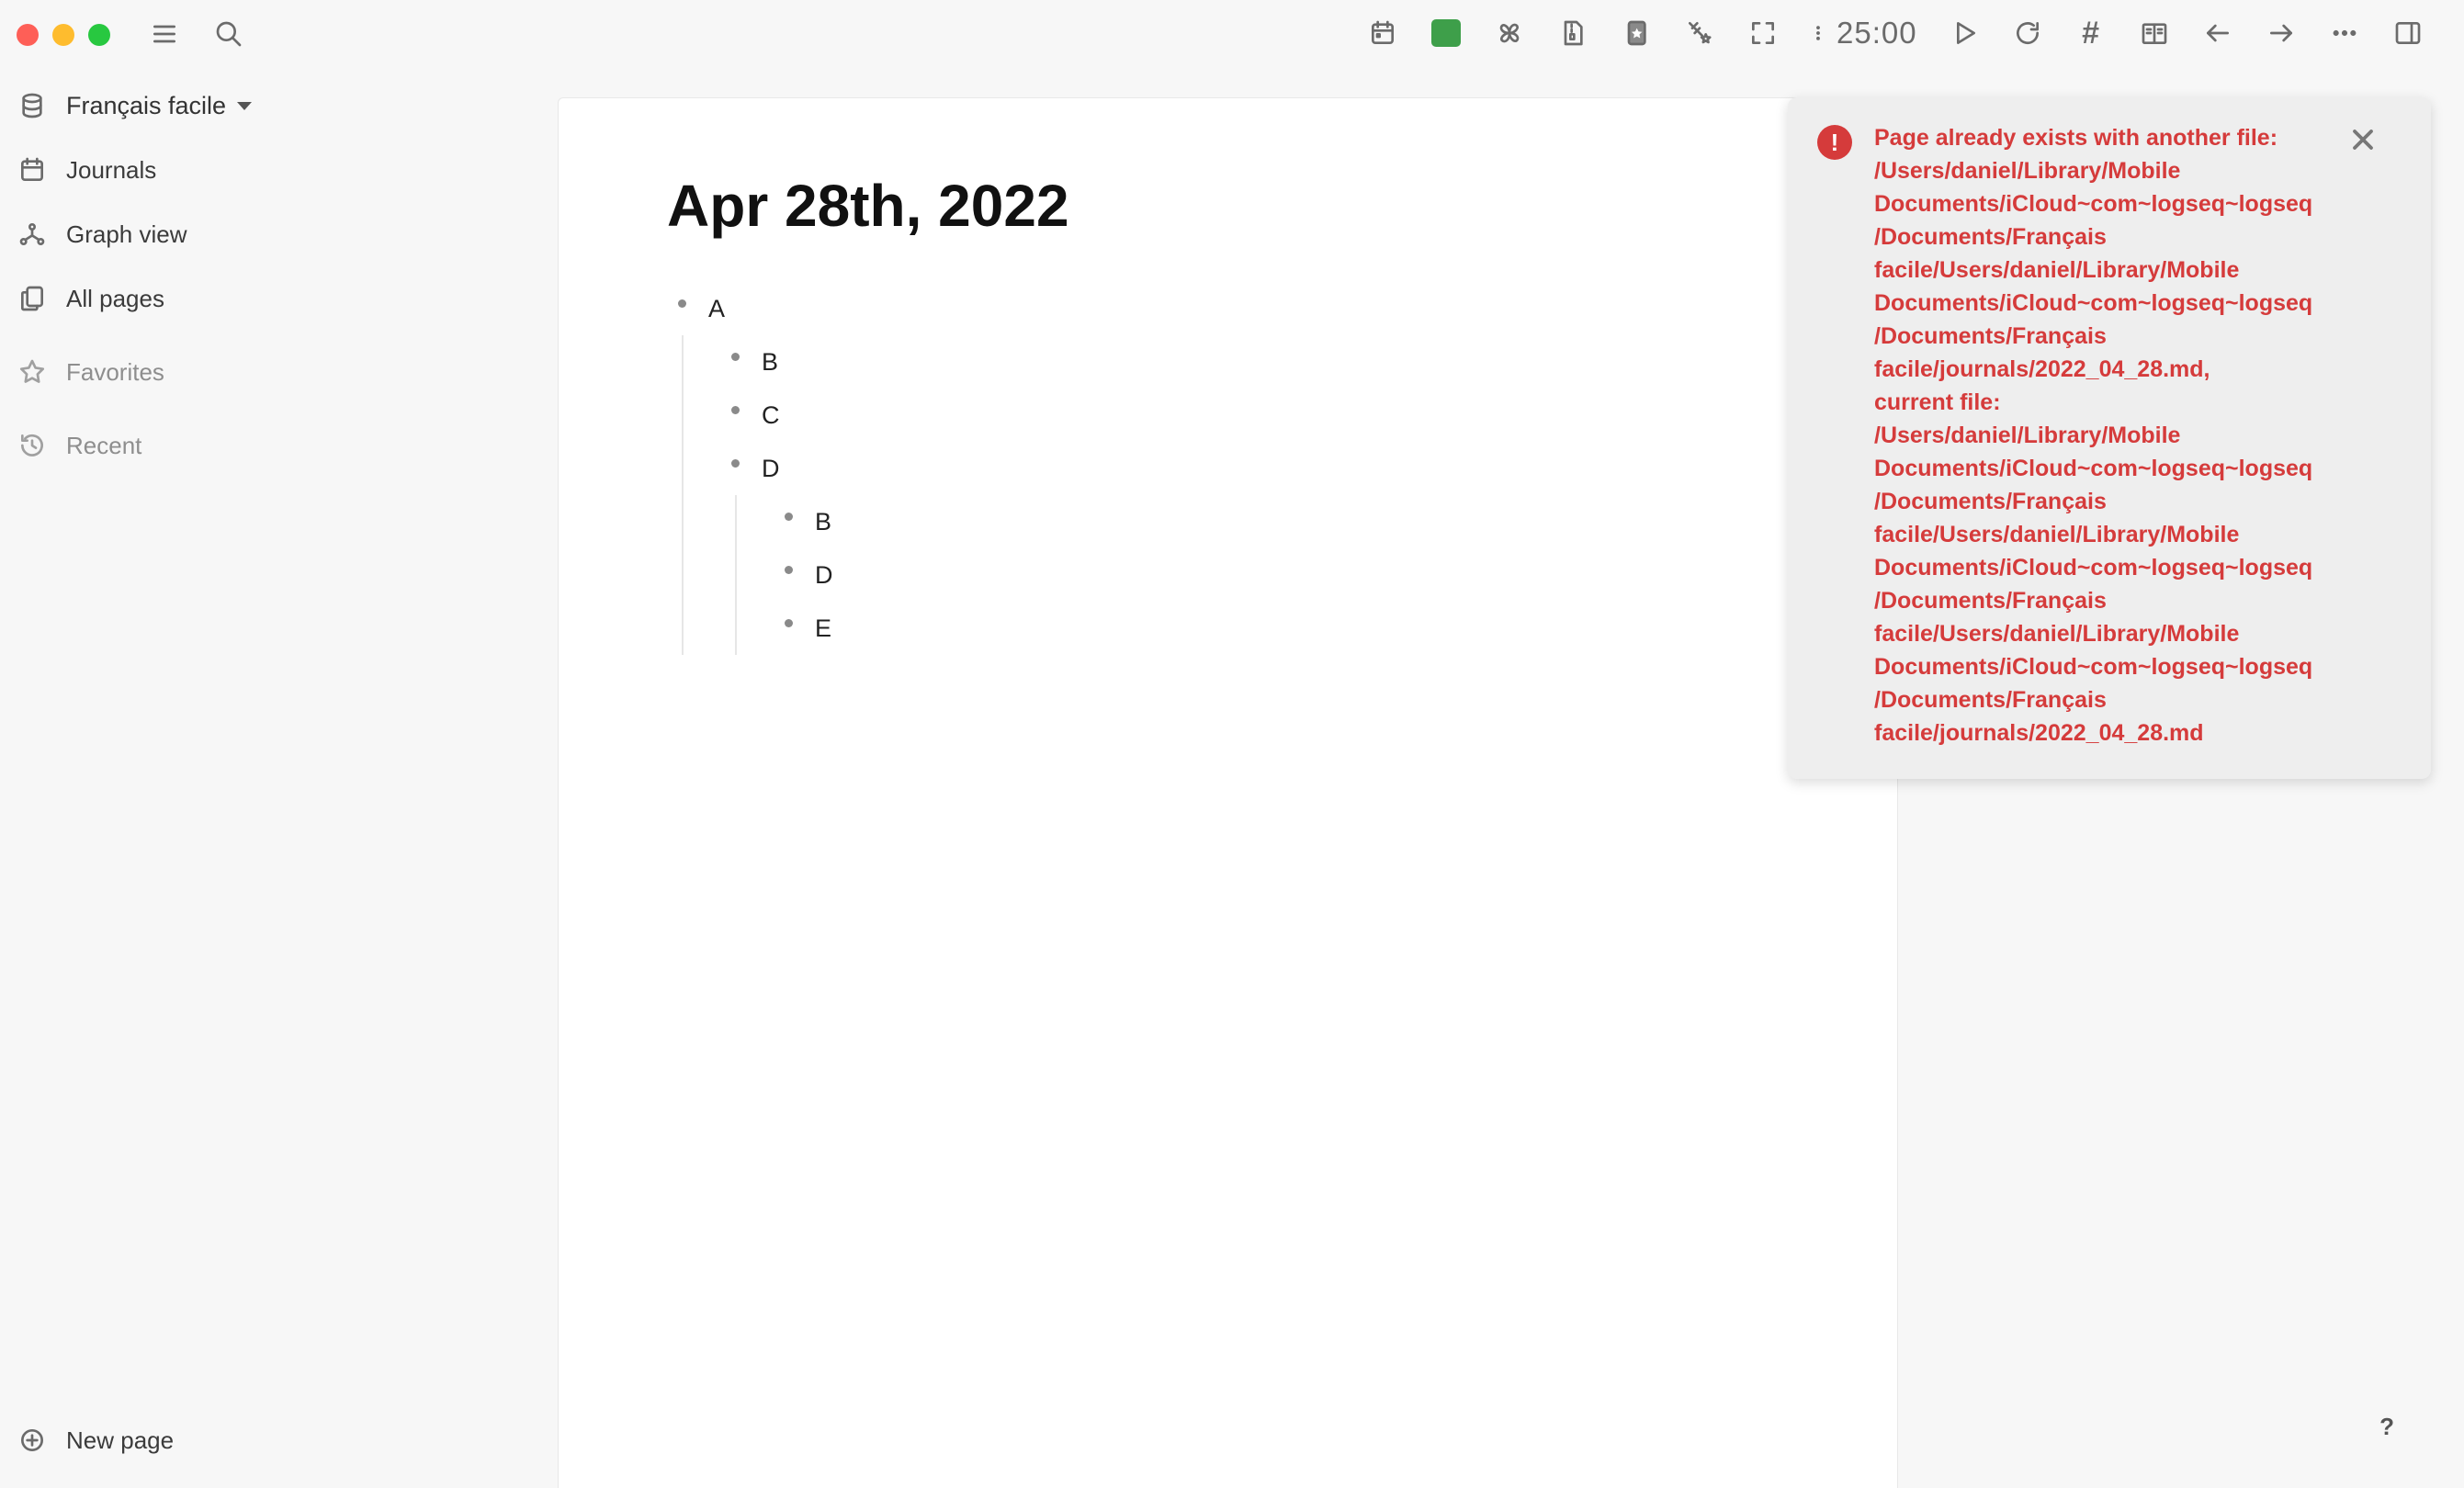 Image resolution: width=2464 pixels, height=1488 pixels. I want to click on block: C, so click(782, 415).